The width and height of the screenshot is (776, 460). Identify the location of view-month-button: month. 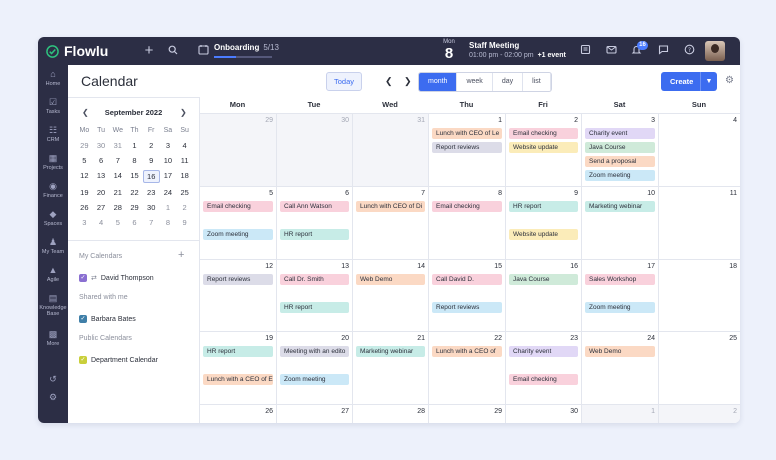
(438, 82).